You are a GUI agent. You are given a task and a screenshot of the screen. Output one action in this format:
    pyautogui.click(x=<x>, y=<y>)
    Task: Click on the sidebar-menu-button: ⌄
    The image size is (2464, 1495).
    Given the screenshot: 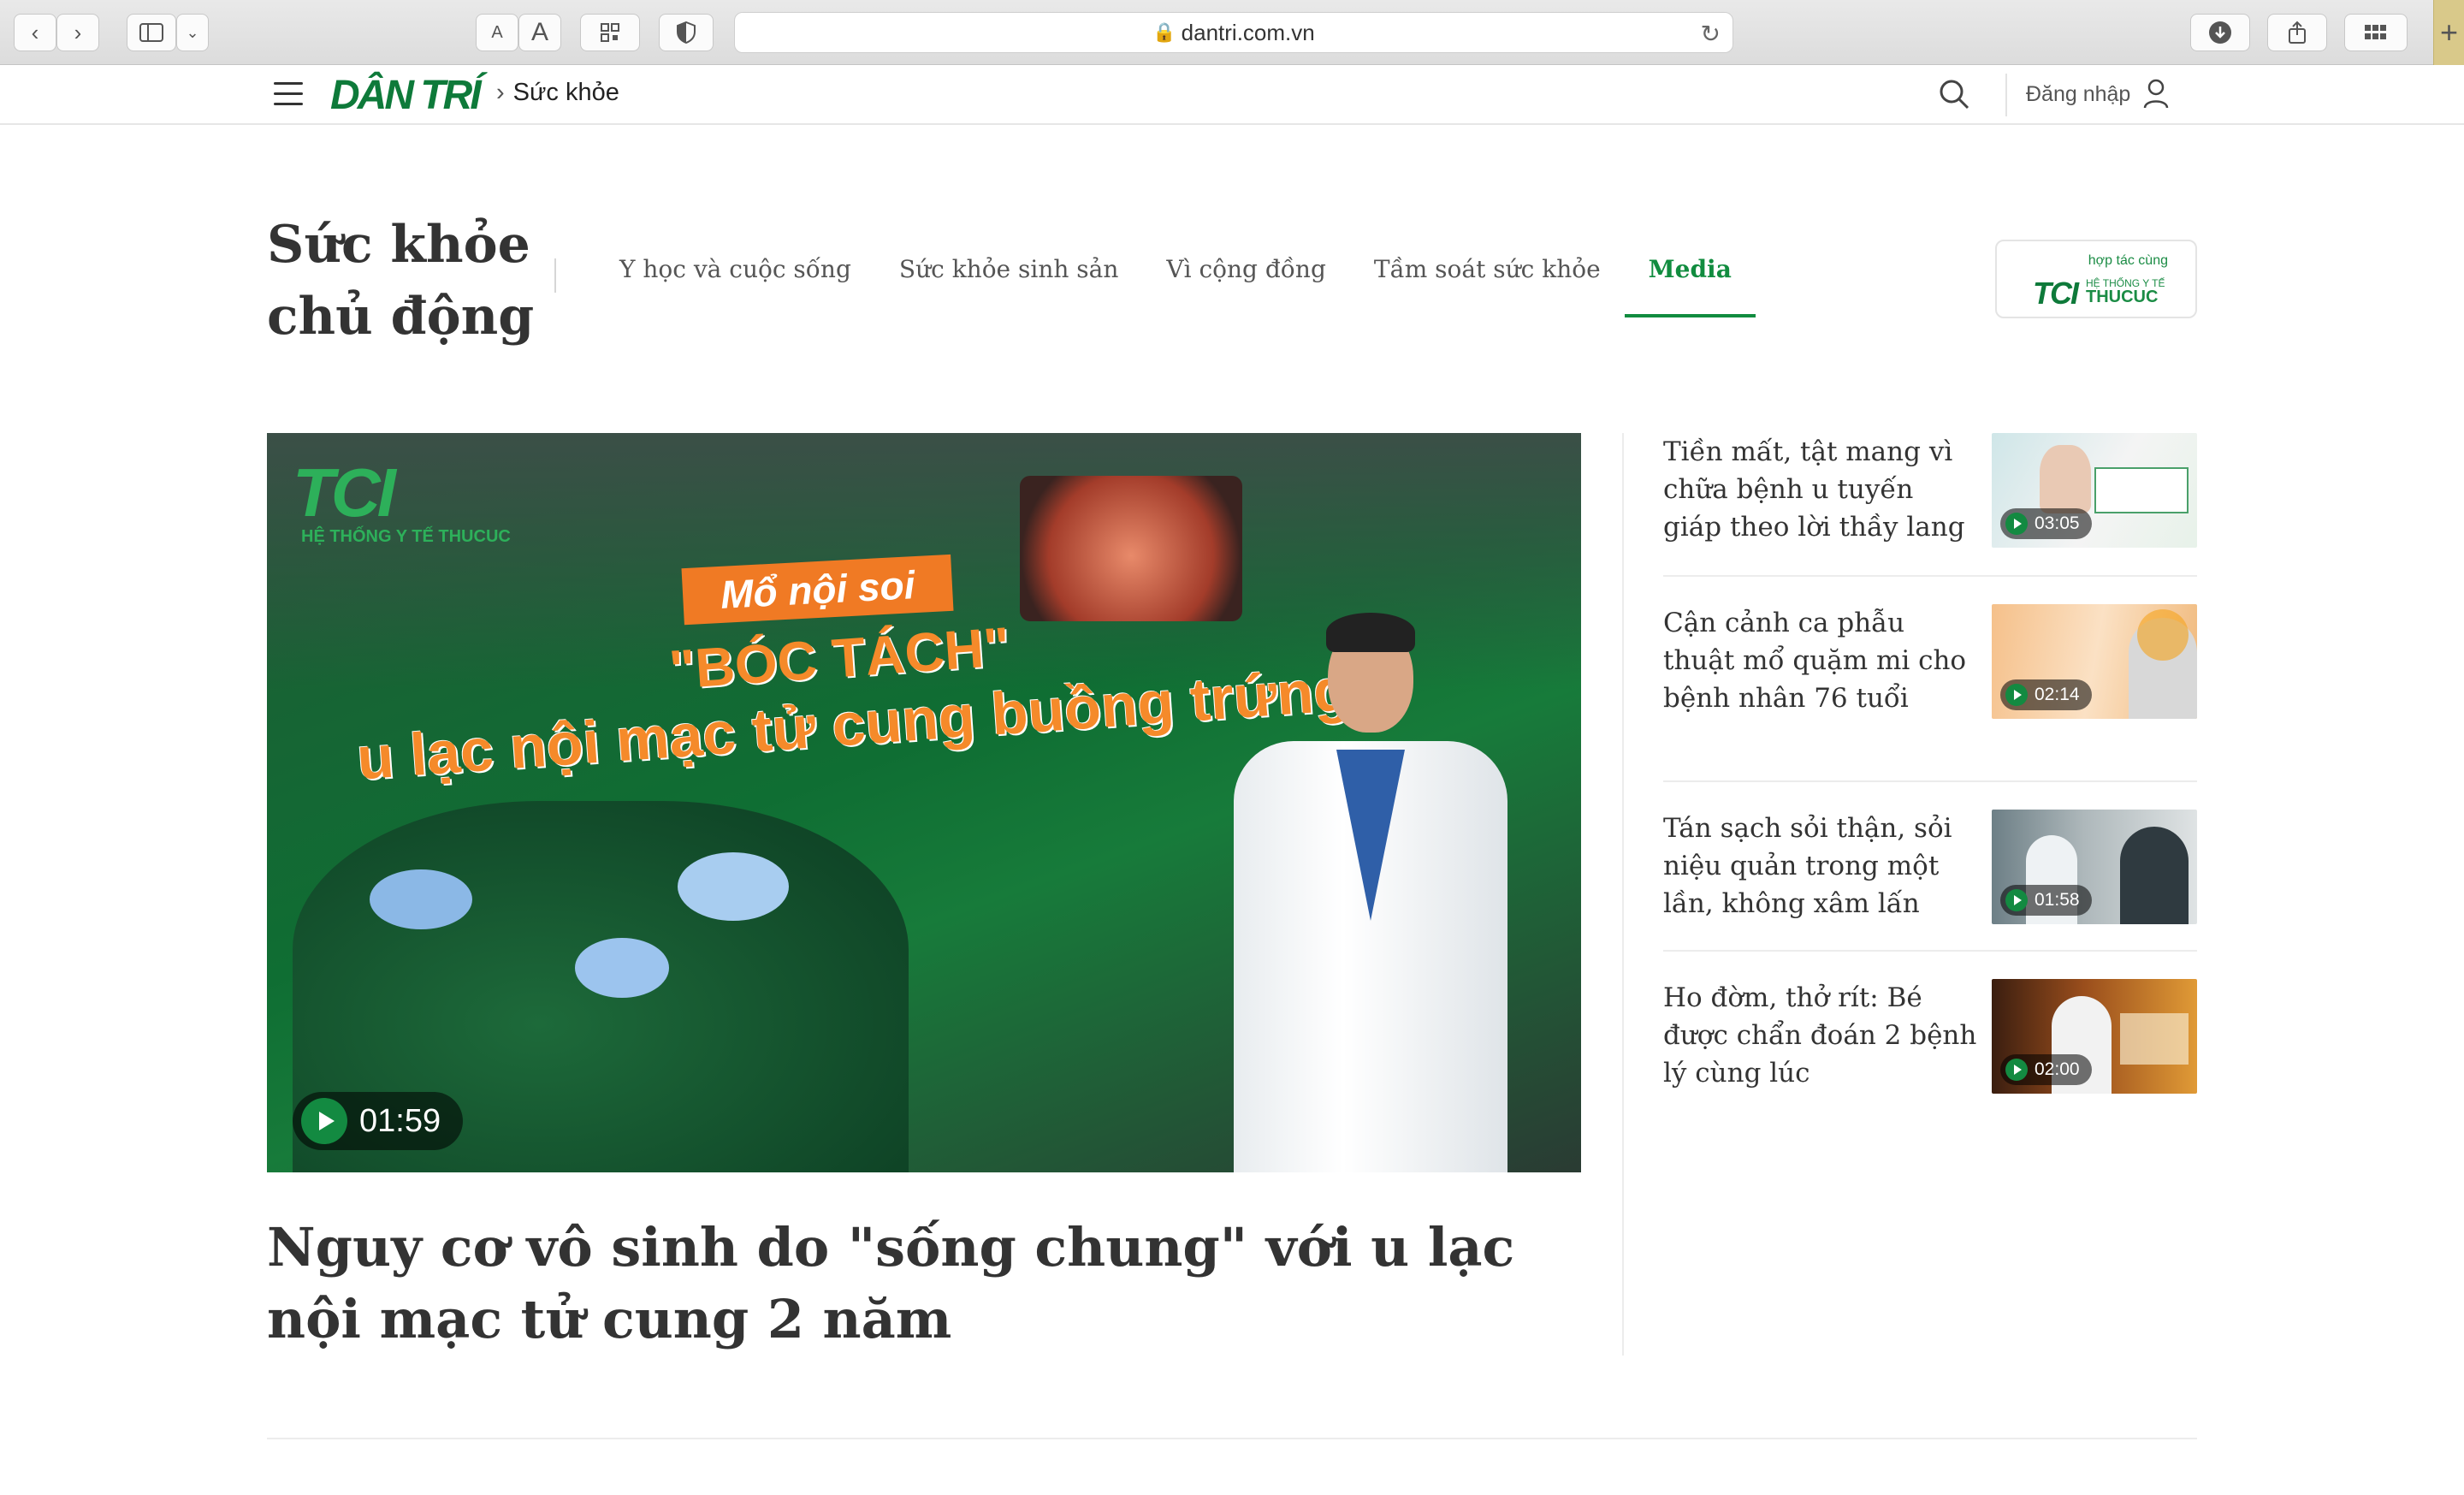 What is the action you would take?
    pyautogui.click(x=192, y=32)
    